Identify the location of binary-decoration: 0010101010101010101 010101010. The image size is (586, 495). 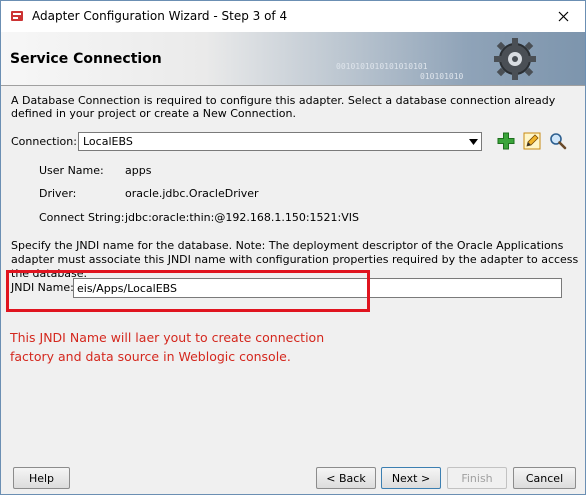
(400, 71).